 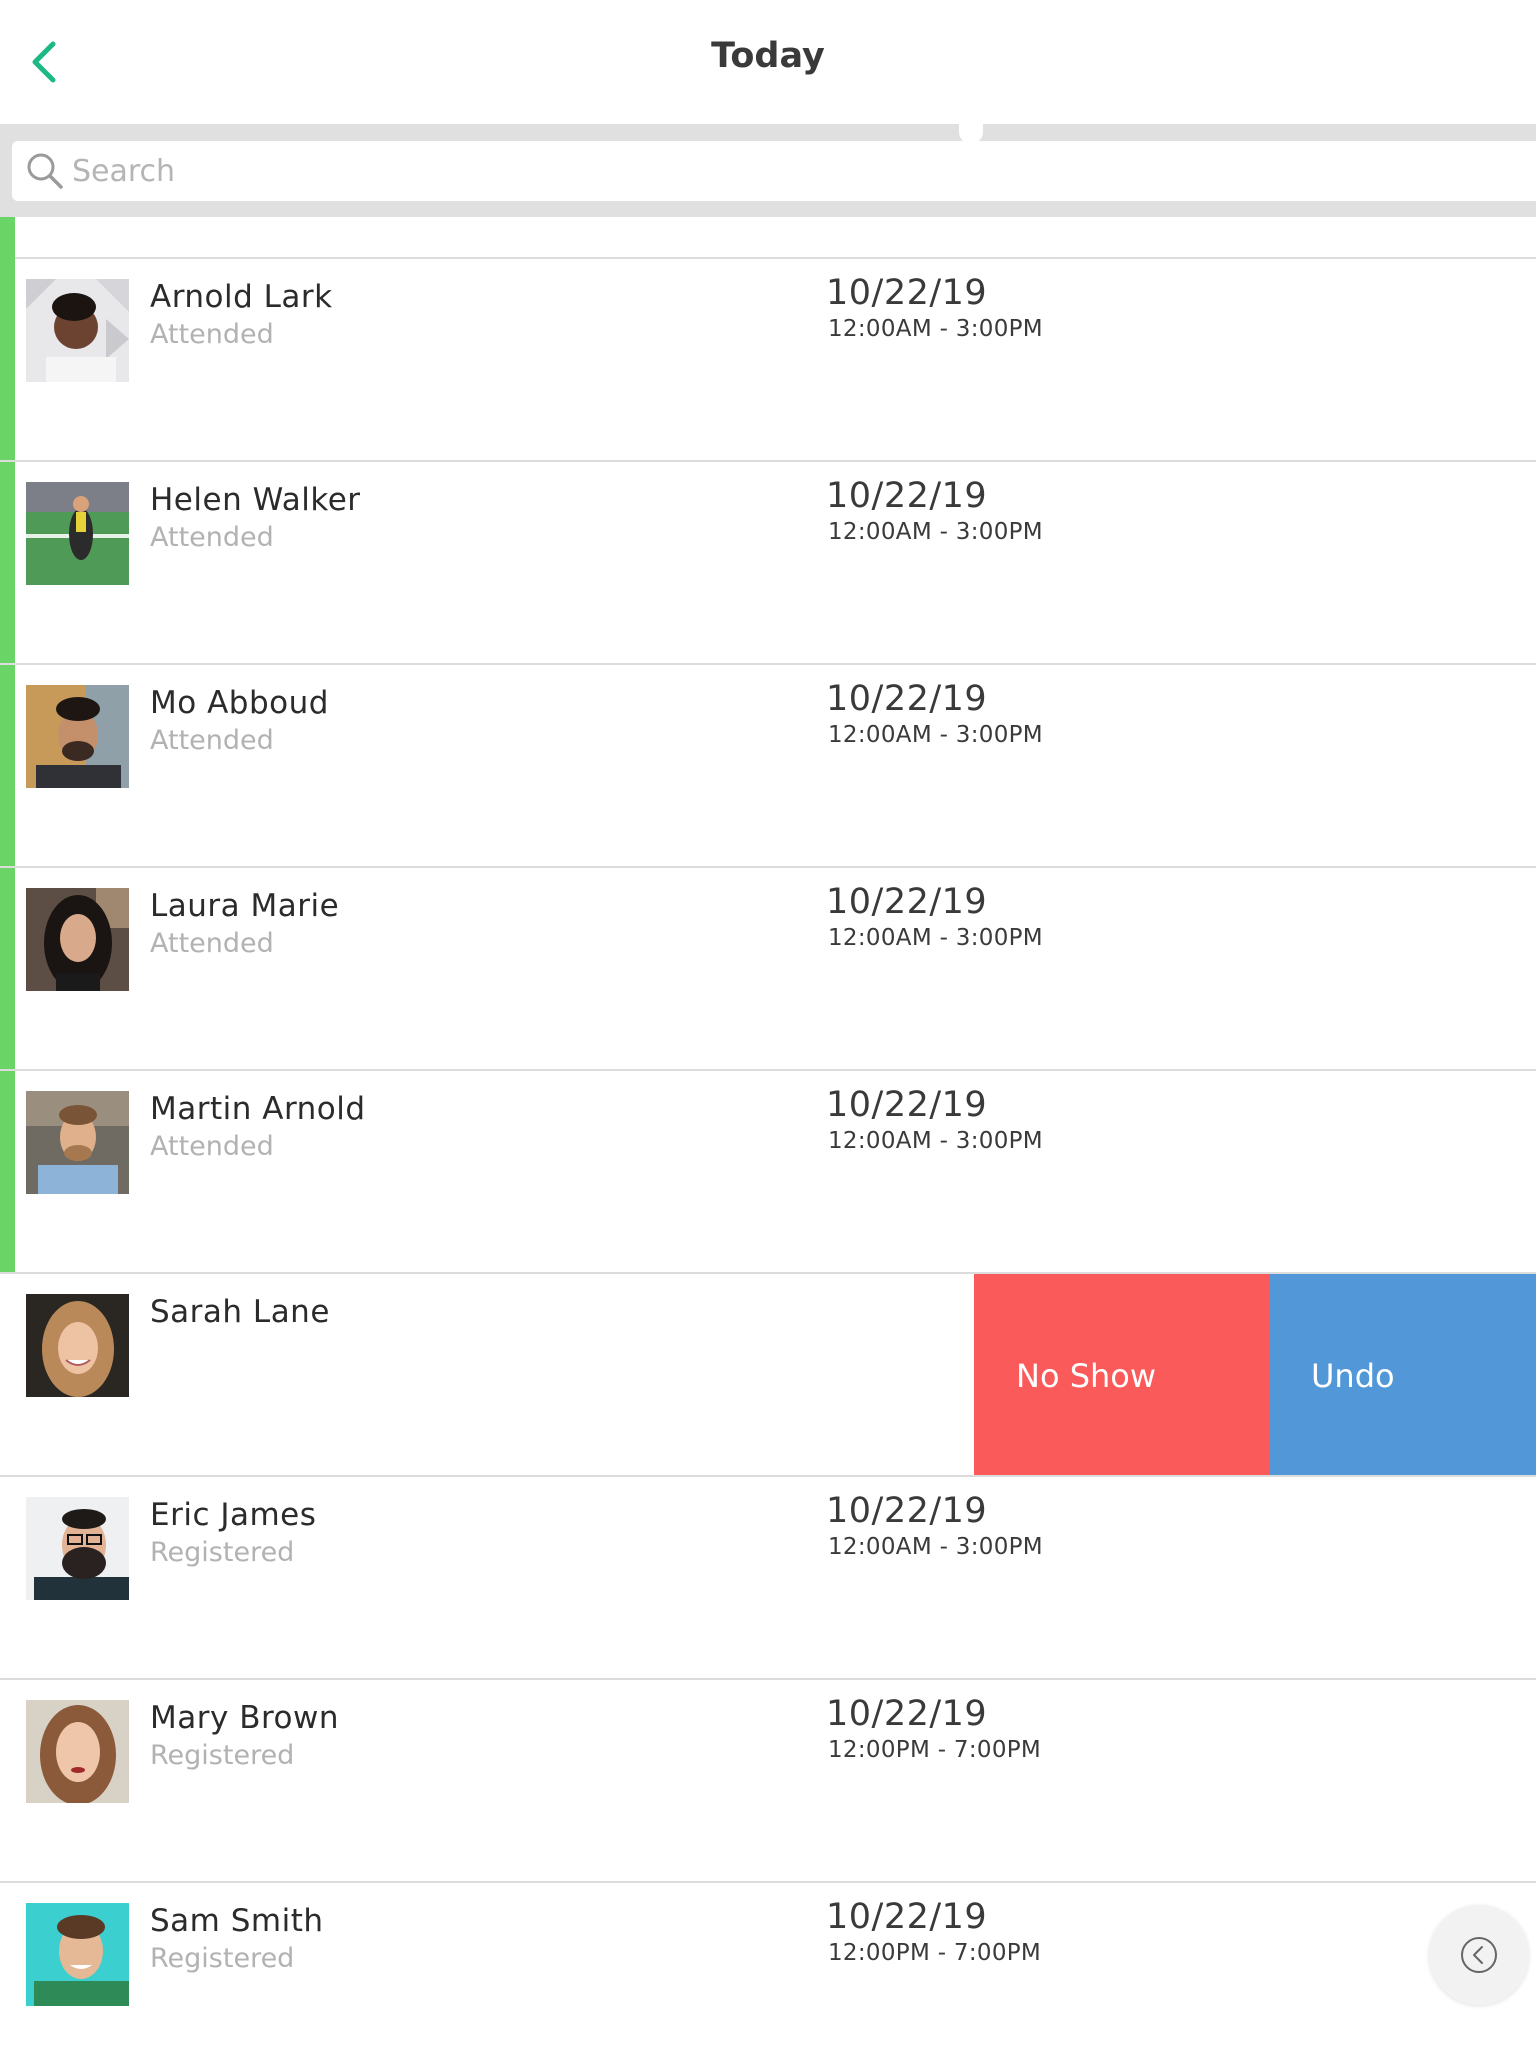 I want to click on floating-back-button, so click(x=1479, y=1955).